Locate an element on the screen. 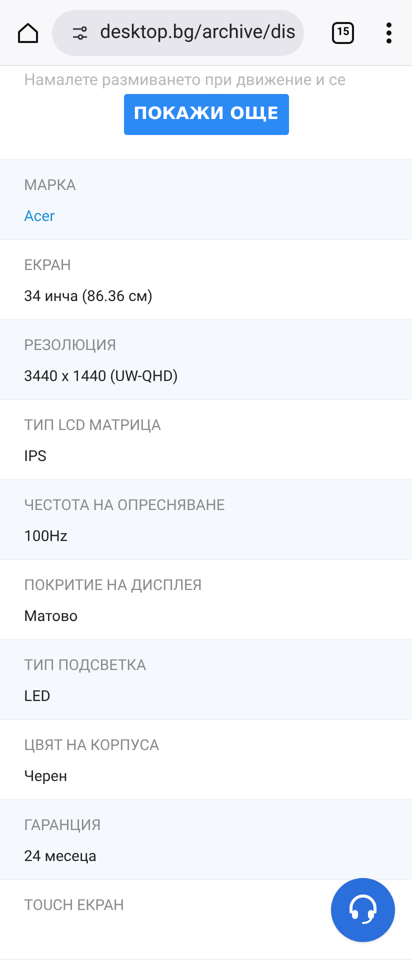 The width and height of the screenshot is (412, 960). tab-count-button: 15 is located at coordinates (343, 33).